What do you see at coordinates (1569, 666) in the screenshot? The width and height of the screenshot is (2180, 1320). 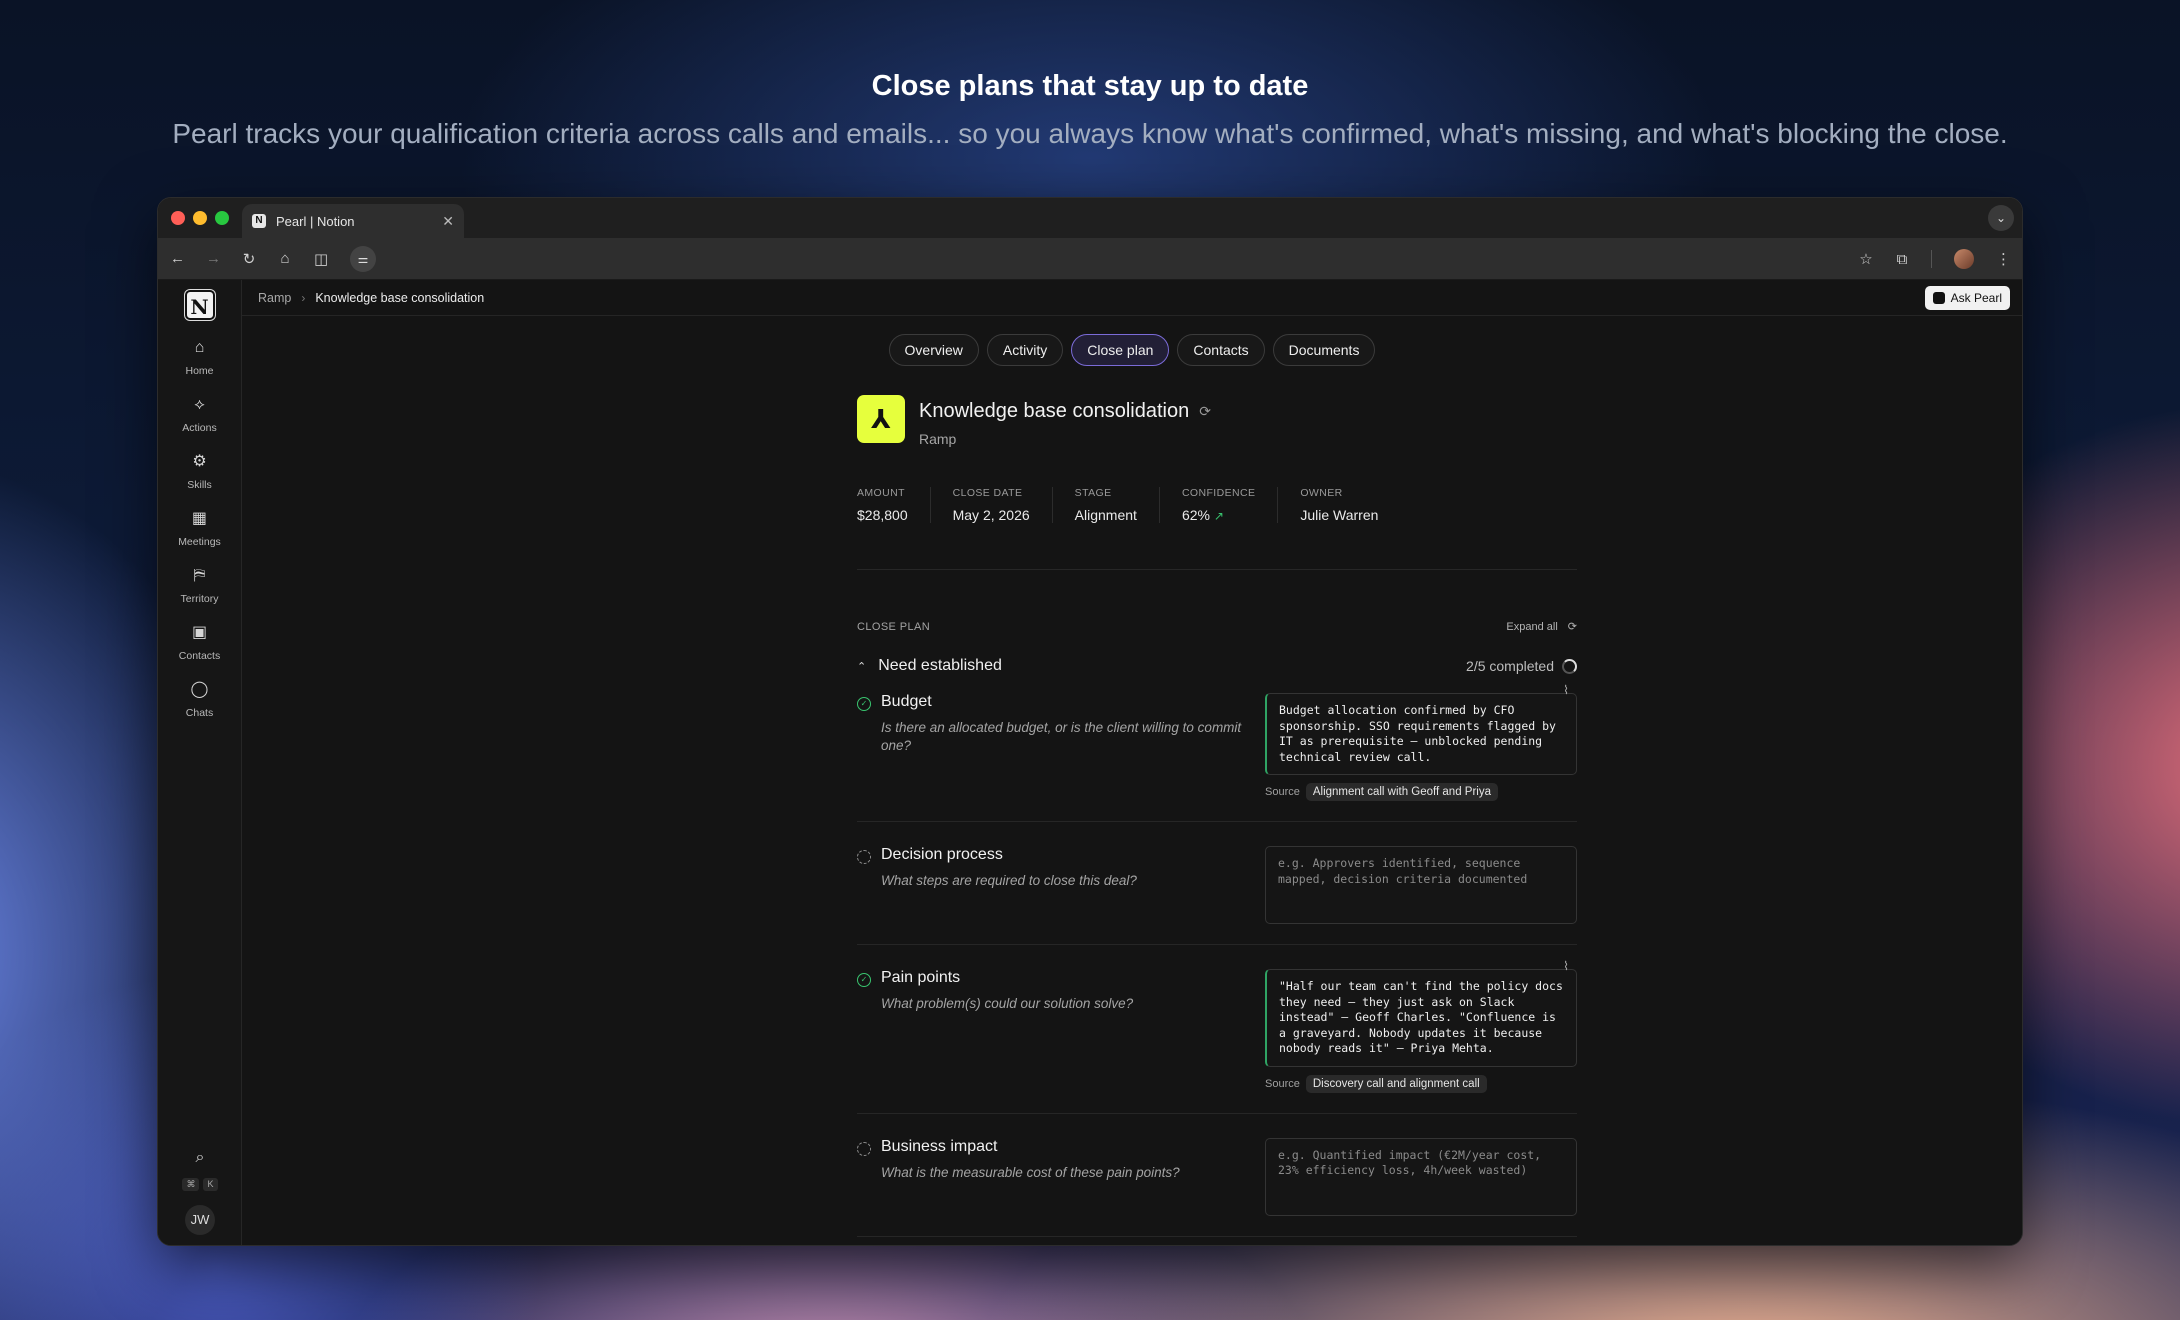 I see `progress-ring-icon` at bounding box center [1569, 666].